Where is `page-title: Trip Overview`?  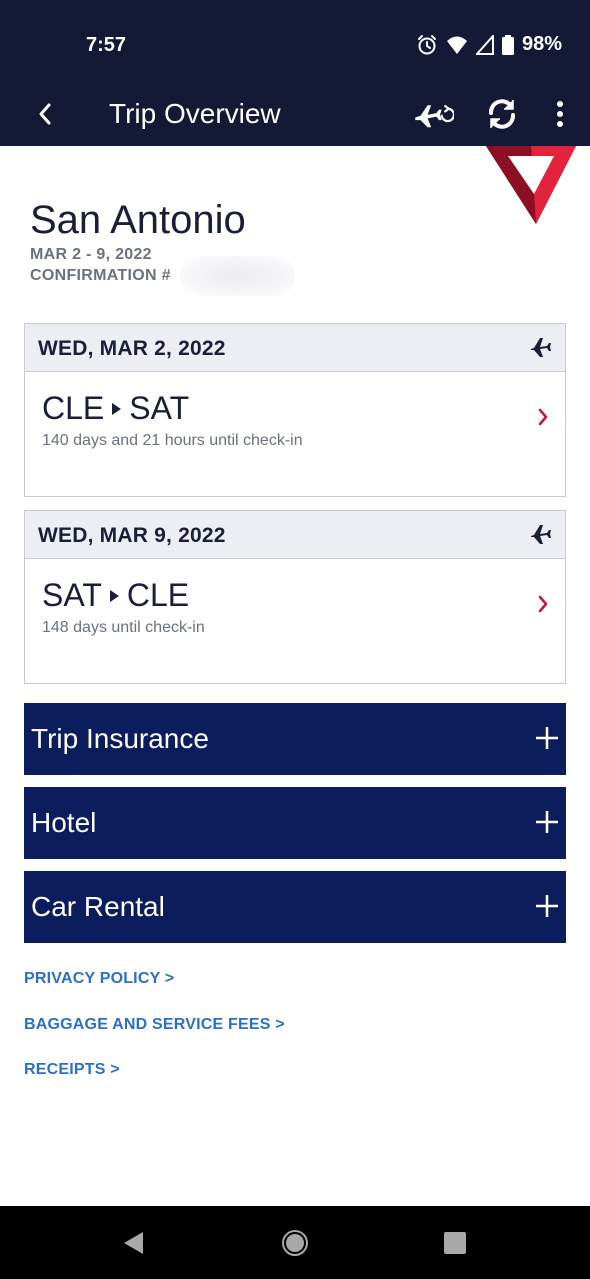 page-title: Trip Overview is located at coordinates (195, 113).